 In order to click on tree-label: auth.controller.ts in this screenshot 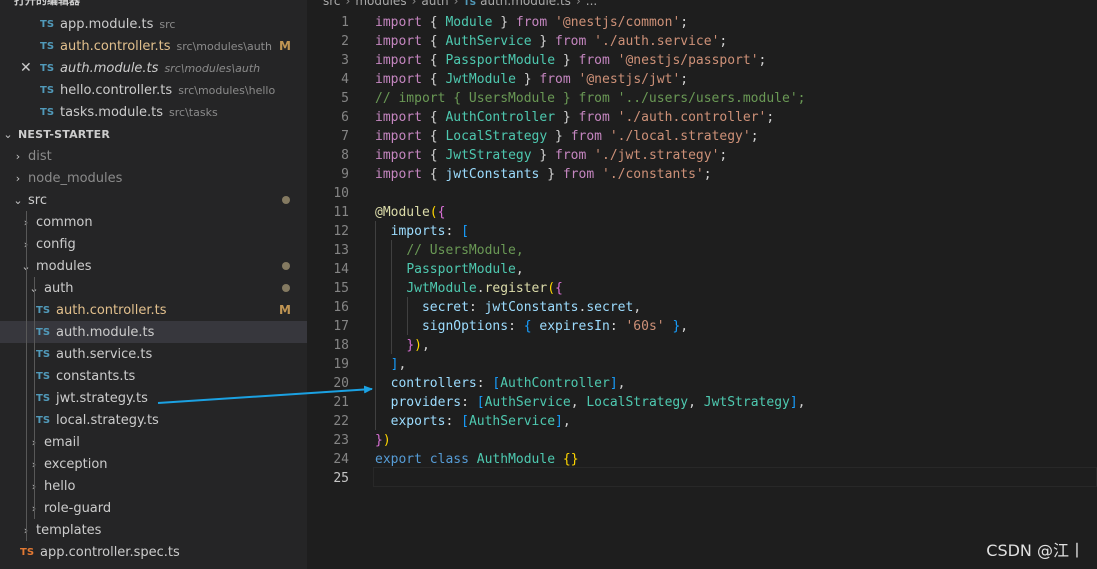, I will do `click(111, 310)`.